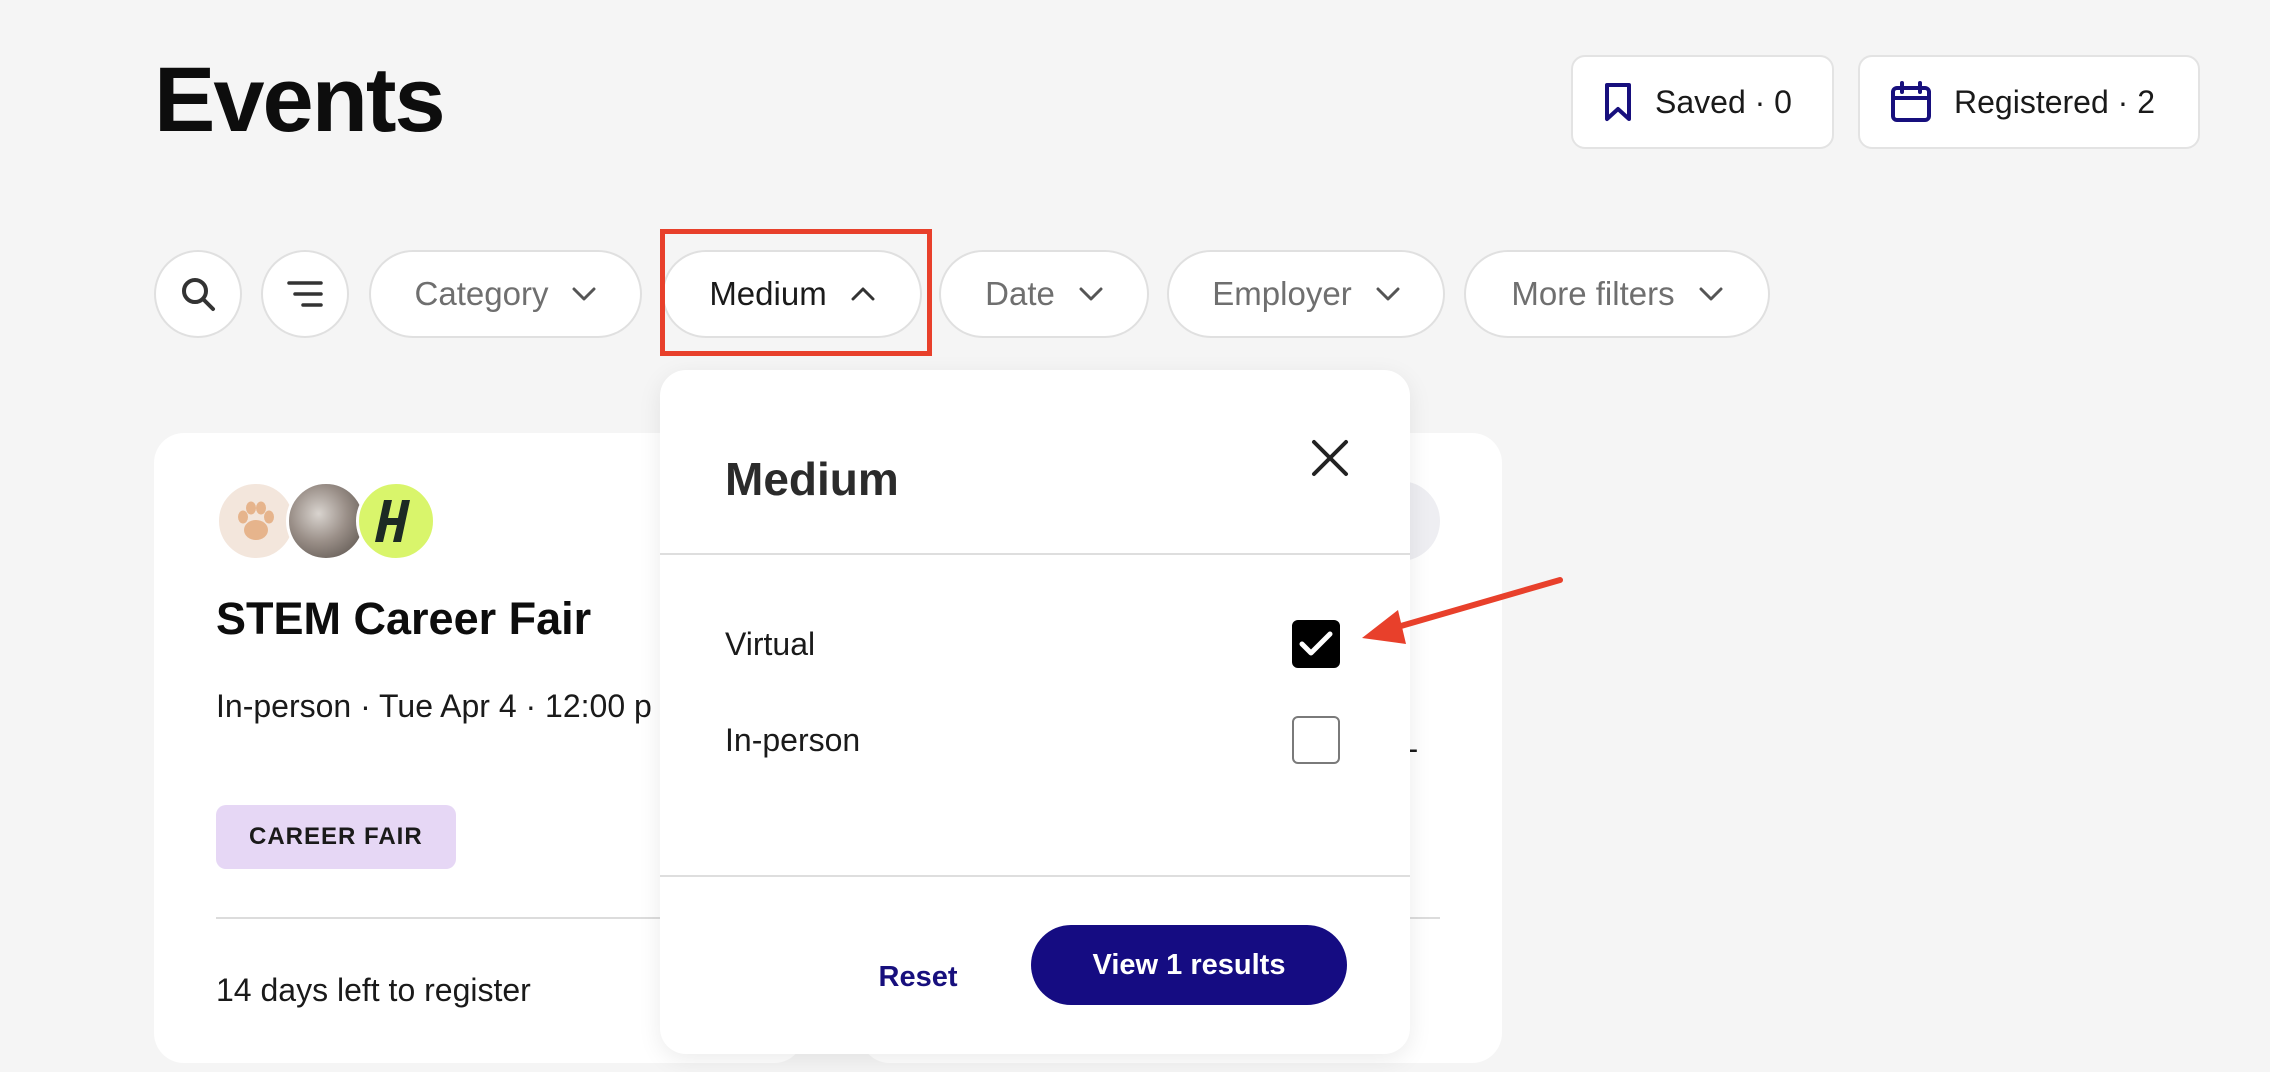 Image resolution: width=2270 pixels, height=1072 pixels. Describe the element at coordinates (1462, 610) in the screenshot. I see `annotation-arrow-icon` at that location.